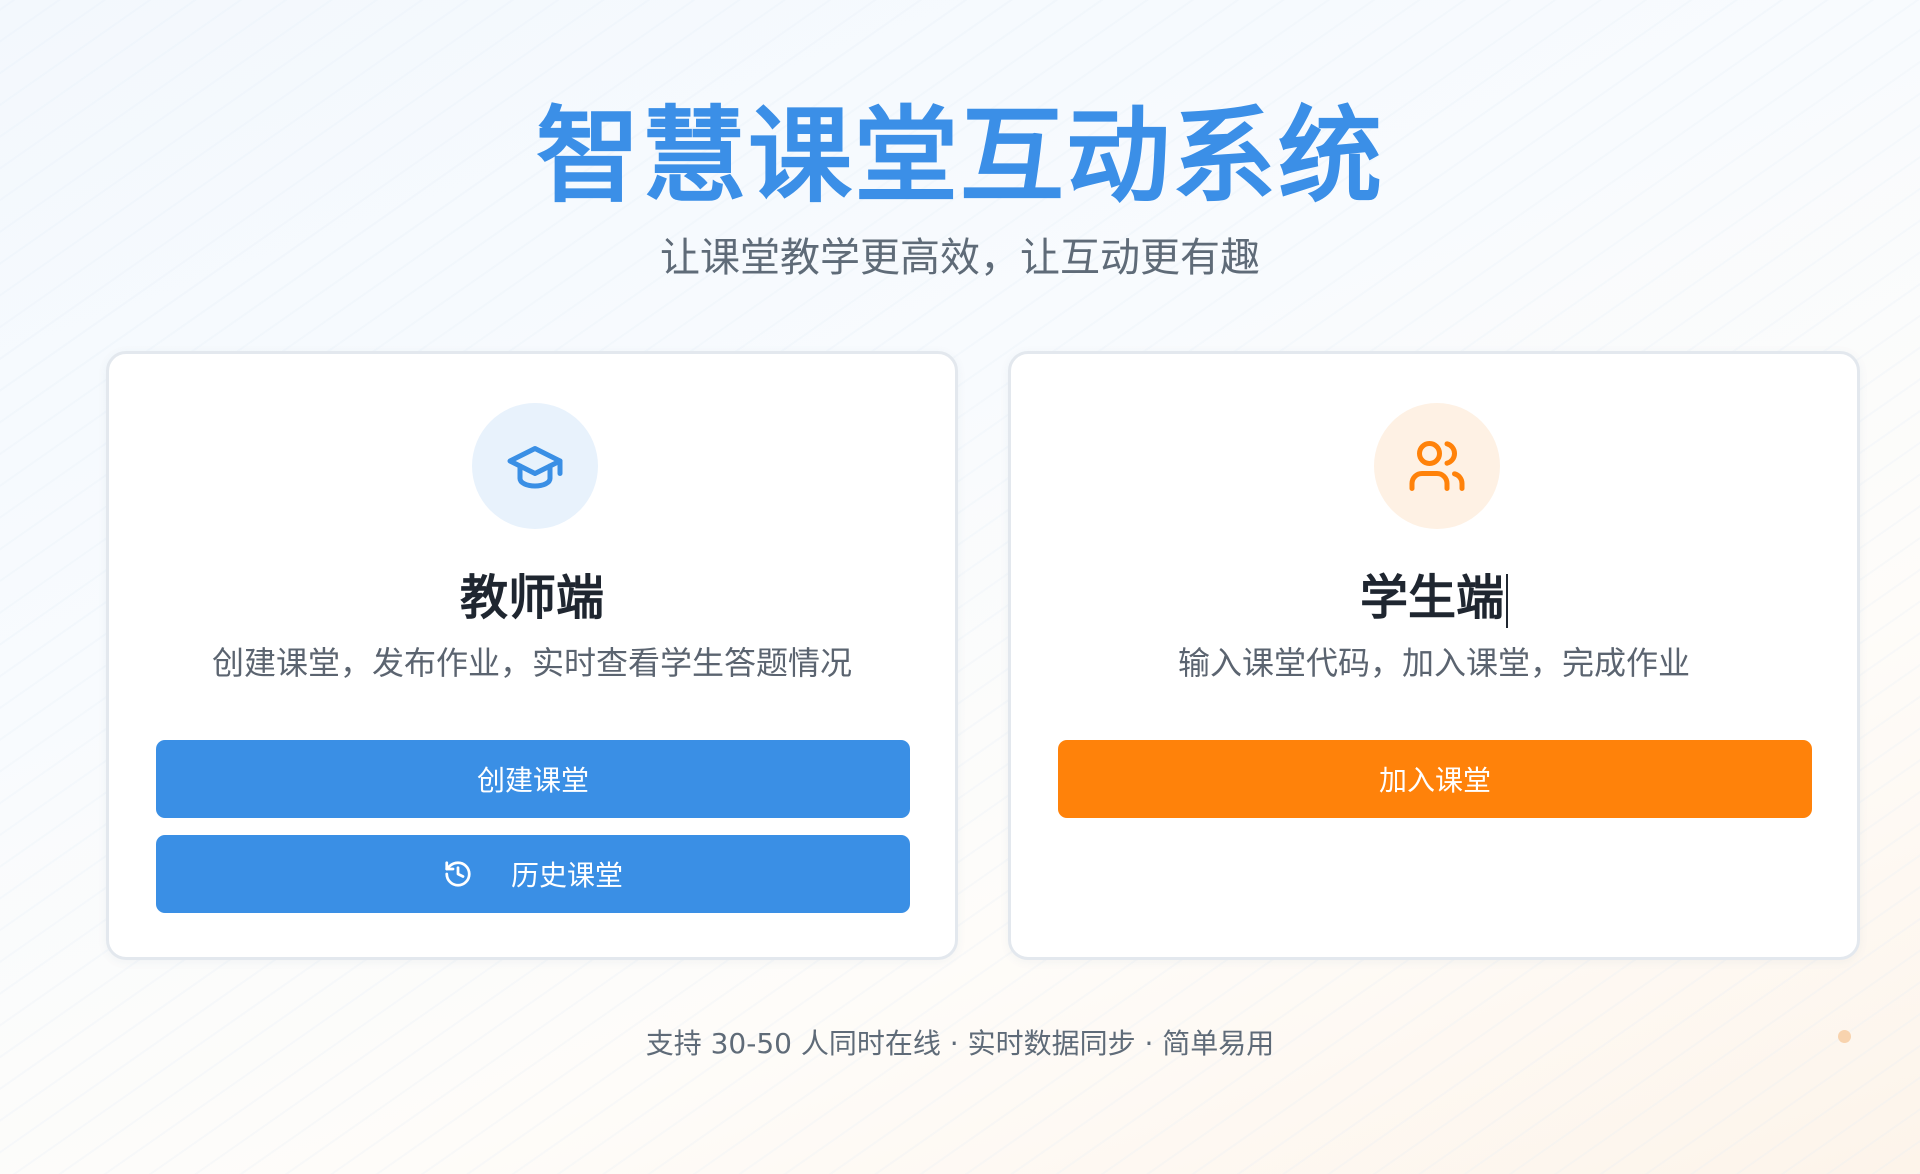 The width and height of the screenshot is (1920, 1174). I want to click on teacher-icon-badge, so click(535, 466).